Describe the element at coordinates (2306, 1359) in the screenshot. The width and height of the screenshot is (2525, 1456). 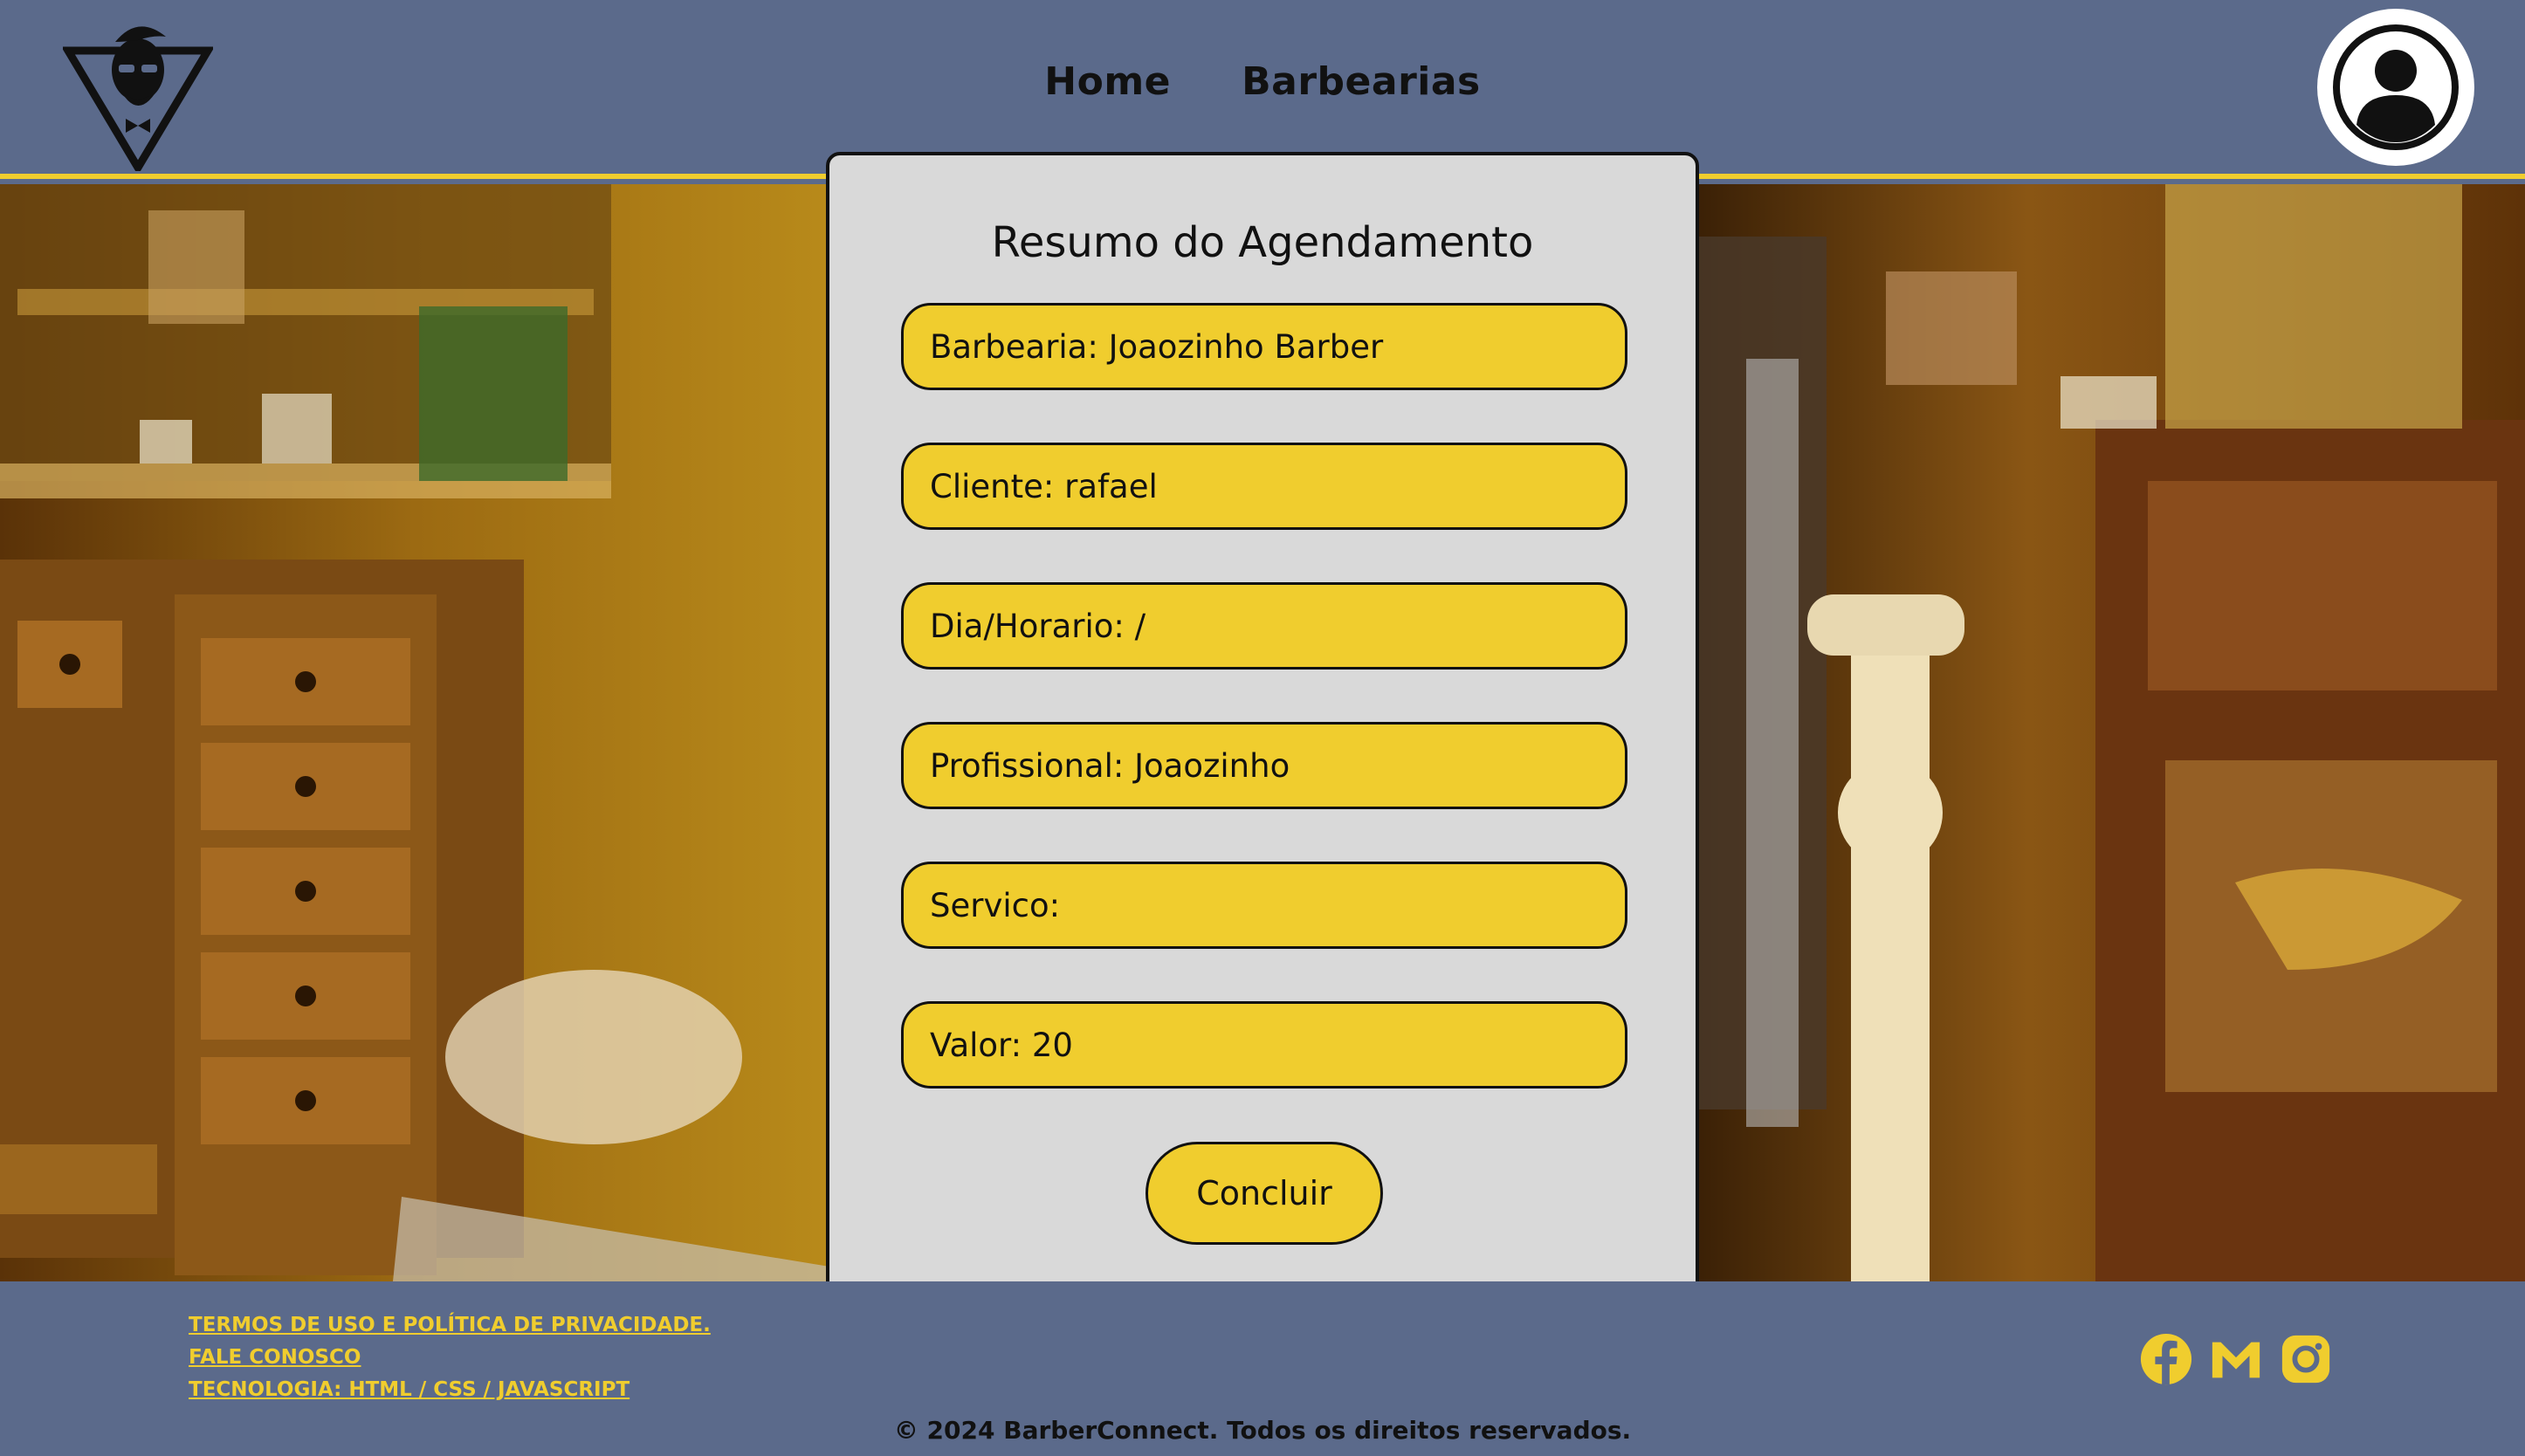
I see `instagram-icon` at that location.